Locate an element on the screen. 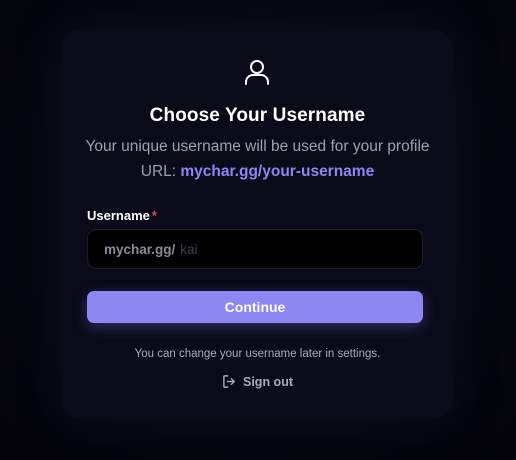 The image size is (516, 460). url-prefix: mychar.gg/ is located at coordinates (140, 249).